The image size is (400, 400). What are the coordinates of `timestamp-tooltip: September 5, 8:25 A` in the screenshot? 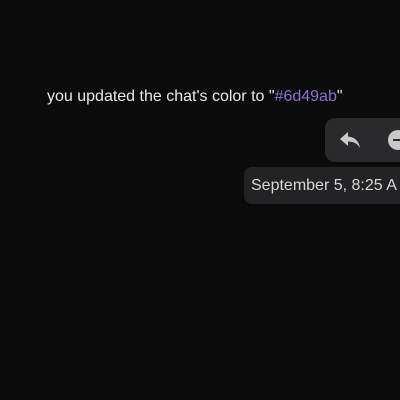 It's located at (322, 185).